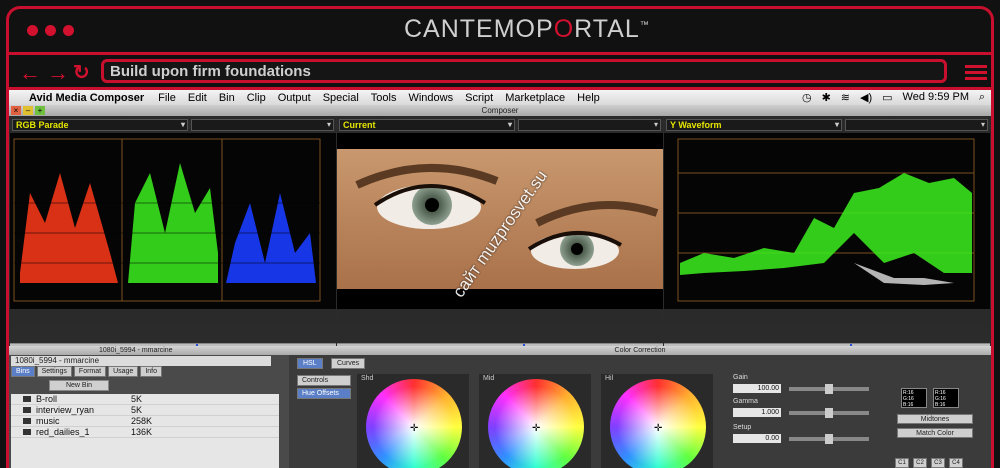 The height and width of the screenshot is (468, 1000). I want to click on panel-menu-current: Current ▾, so click(427, 125).